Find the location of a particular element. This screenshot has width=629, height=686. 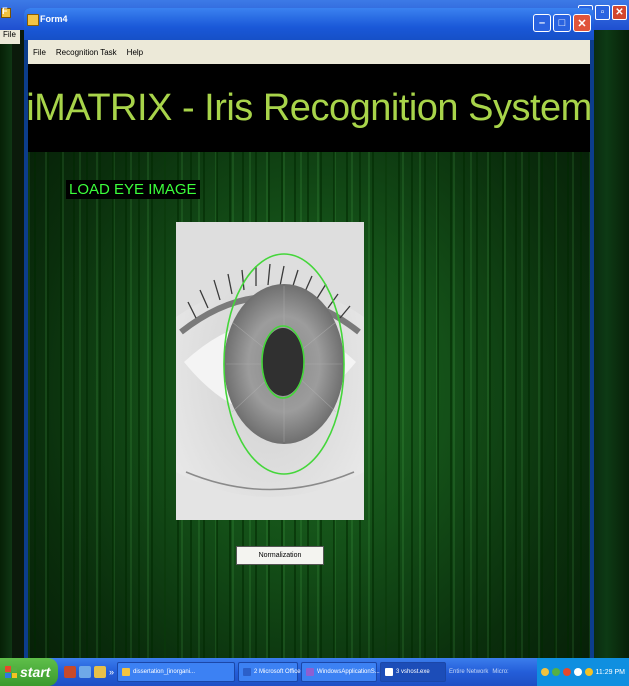

maximize-button: □ is located at coordinates (562, 23).